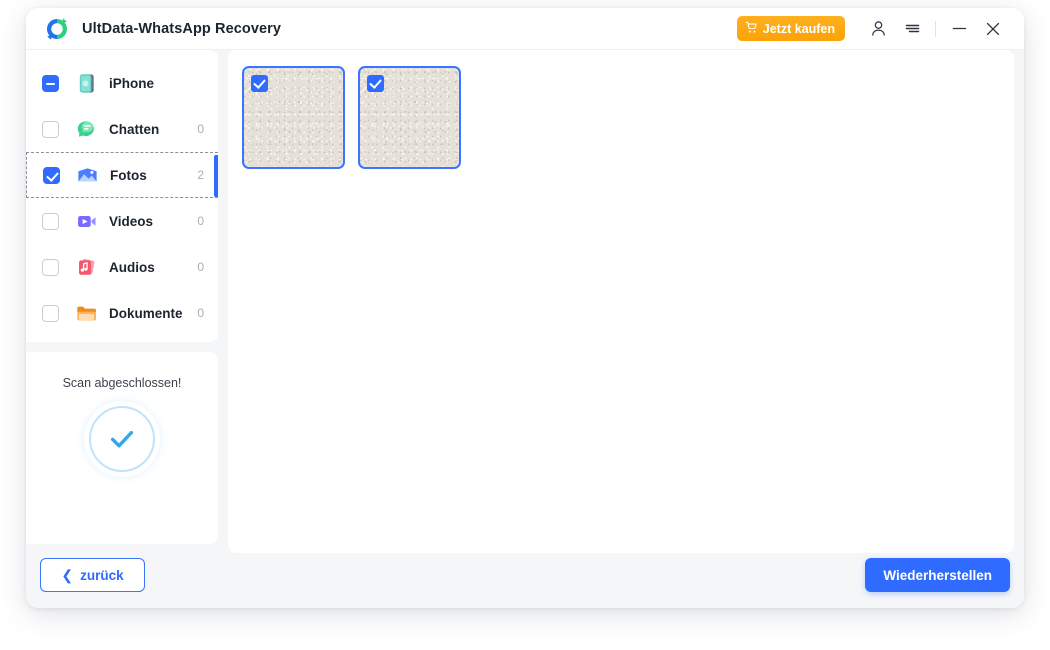  What do you see at coordinates (128, 175) in the screenshot?
I see `sidebar-label-fotos: Fotos` at bounding box center [128, 175].